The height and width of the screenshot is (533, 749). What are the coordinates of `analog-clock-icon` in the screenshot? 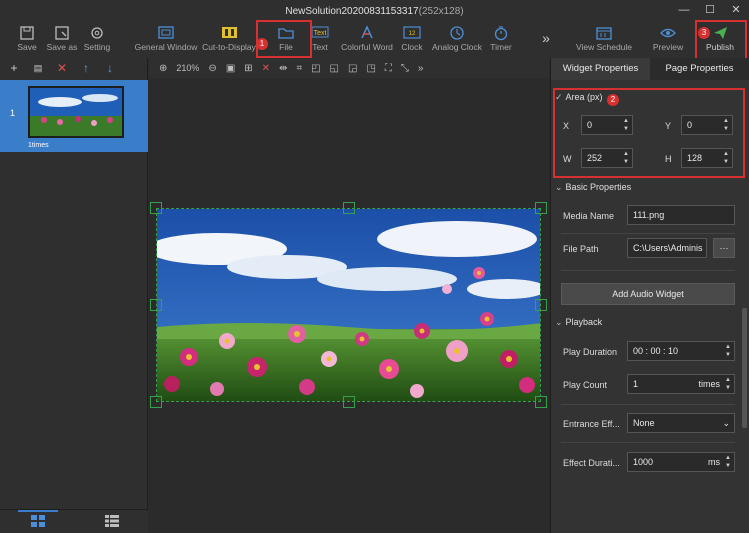 It's located at (457, 33).